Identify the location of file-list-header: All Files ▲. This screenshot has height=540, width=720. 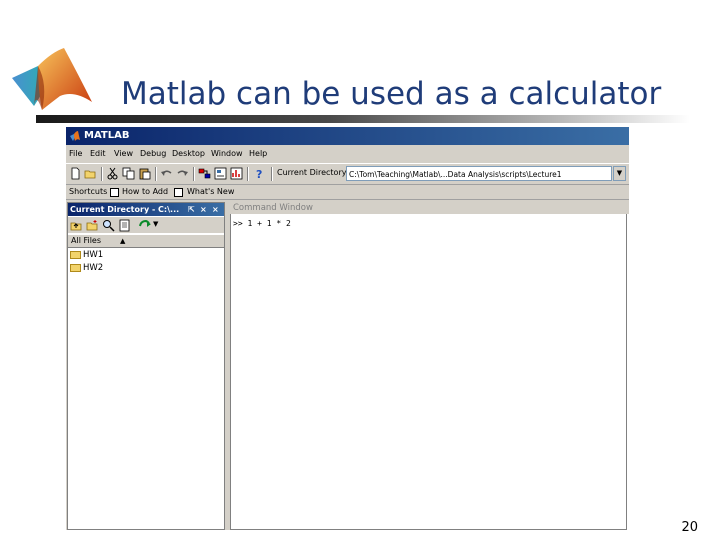
(146, 241).